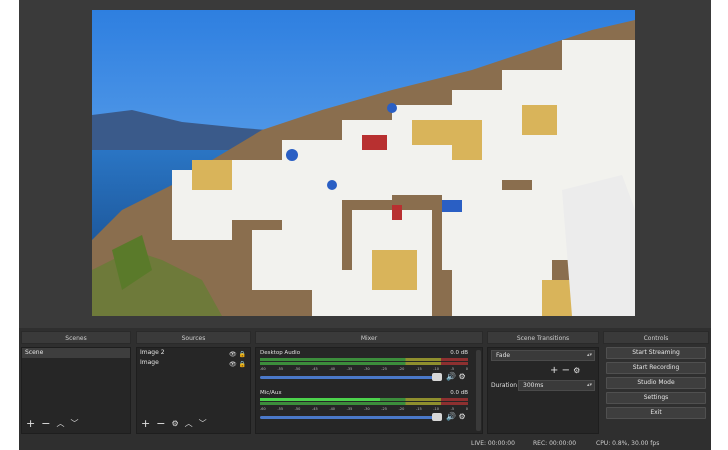  What do you see at coordinates (533, 385) in the screenshot?
I see `duration-value: 300ms` at bounding box center [533, 385].